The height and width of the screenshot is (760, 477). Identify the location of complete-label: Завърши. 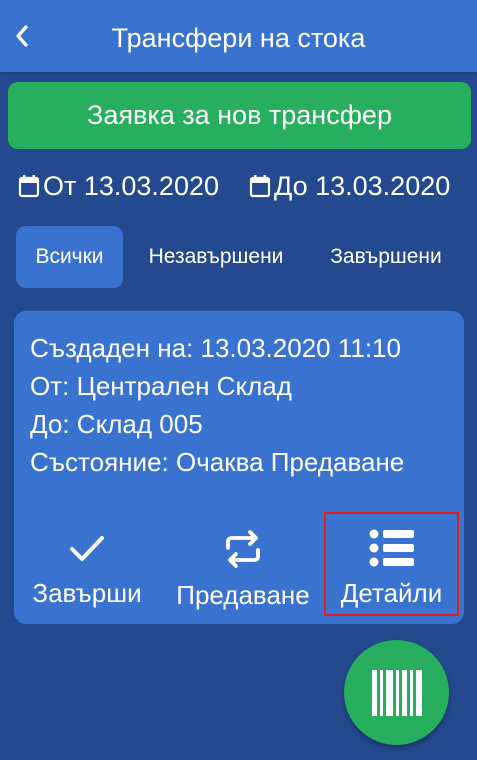
(87, 593).